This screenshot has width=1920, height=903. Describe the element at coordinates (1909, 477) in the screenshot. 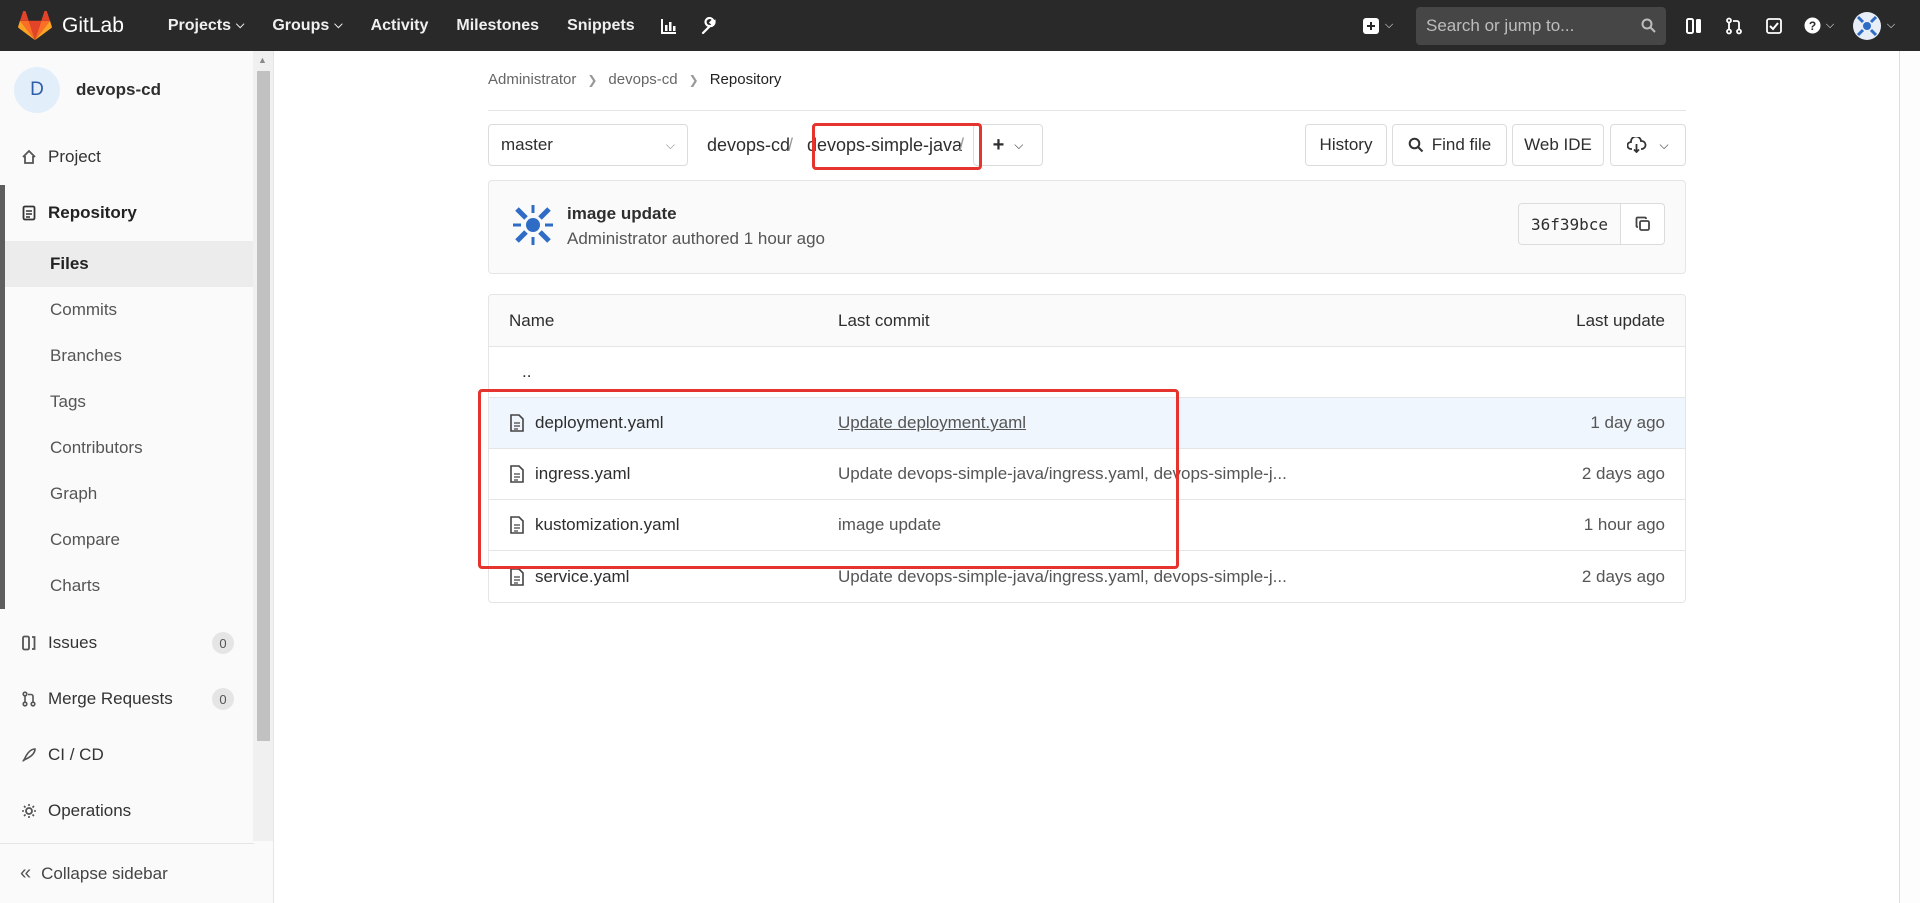

I see `page-scrollbar` at that location.